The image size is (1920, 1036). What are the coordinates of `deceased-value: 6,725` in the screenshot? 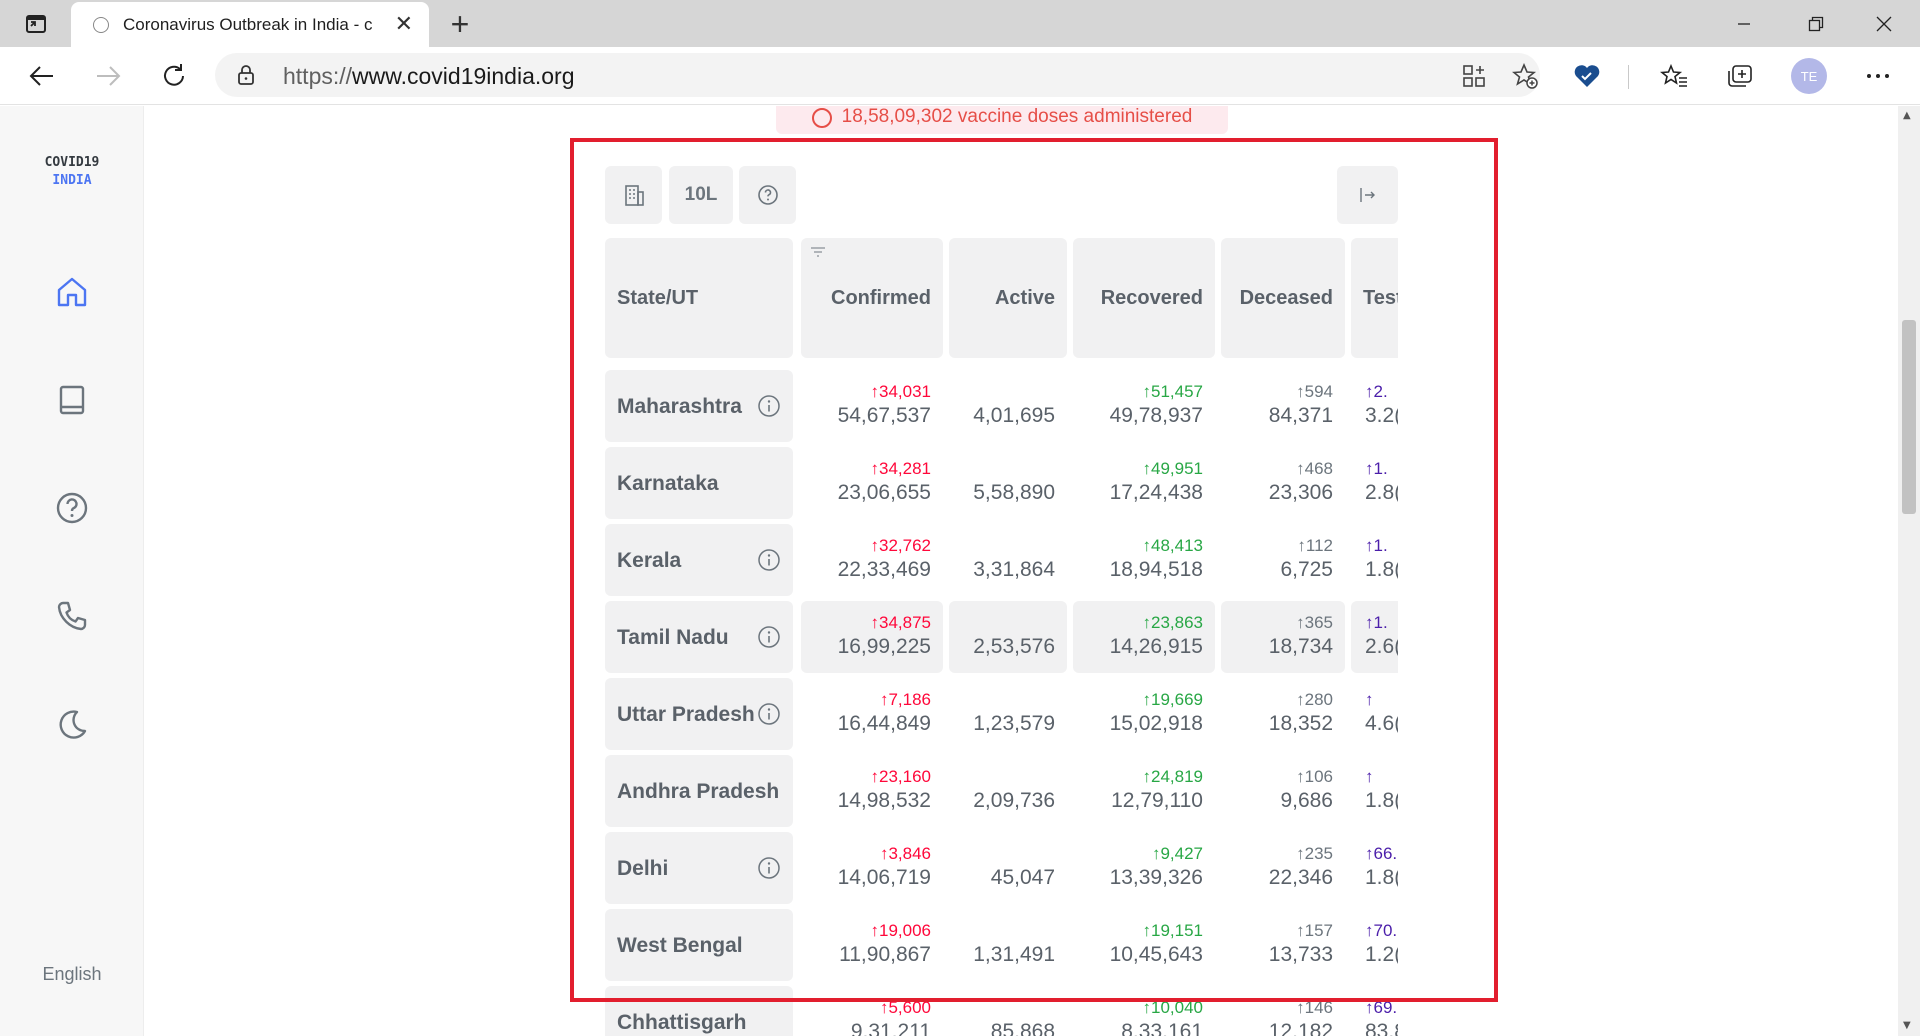 It's located at (1306, 569).